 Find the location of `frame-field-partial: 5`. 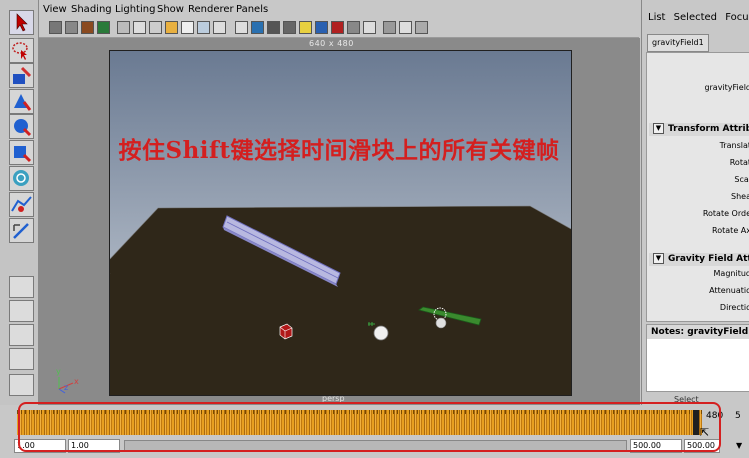

frame-field-partial: 5 is located at coordinates (738, 416).